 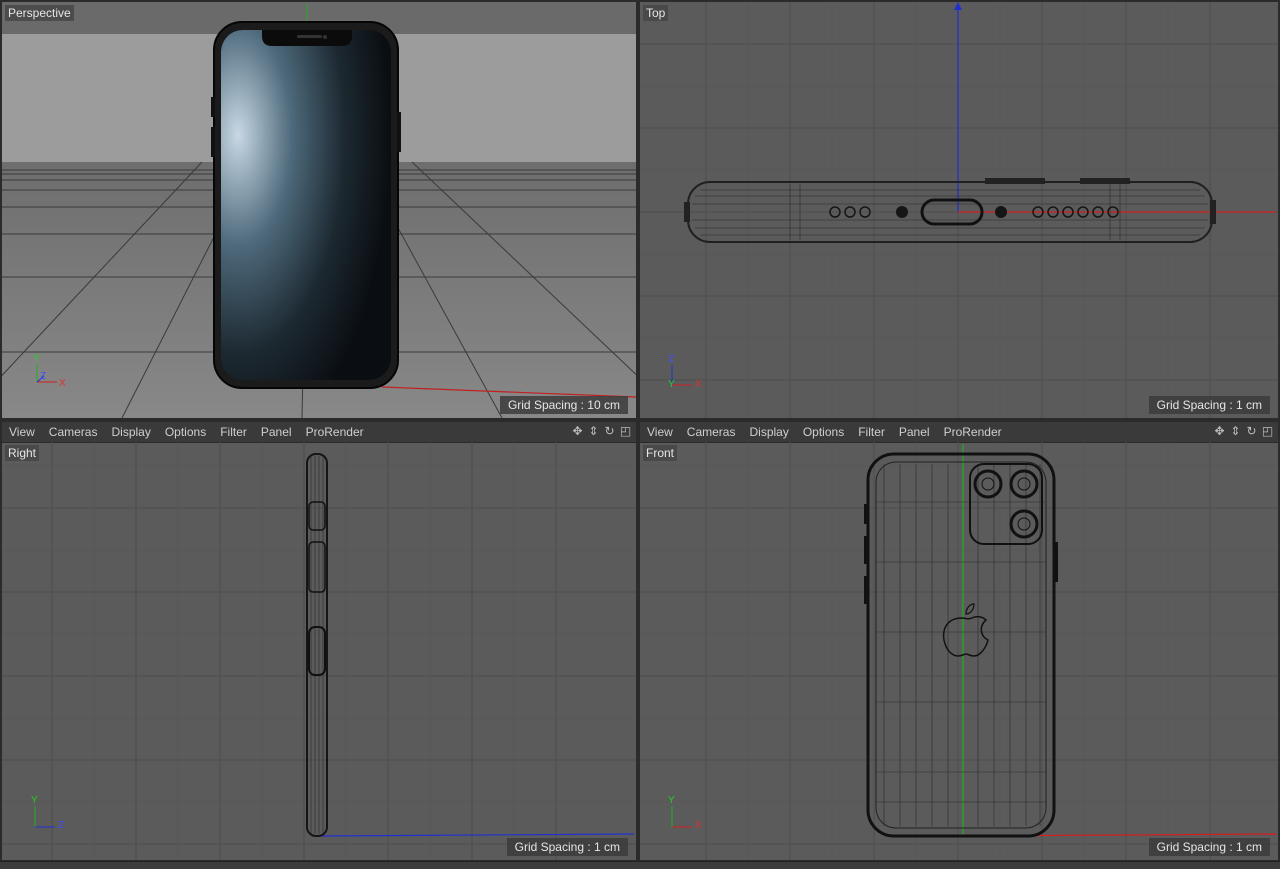 What do you see at coordinates (656, 13) in the screenshot?
I see `viewport-label: Top` at bounding box center [656, 13].